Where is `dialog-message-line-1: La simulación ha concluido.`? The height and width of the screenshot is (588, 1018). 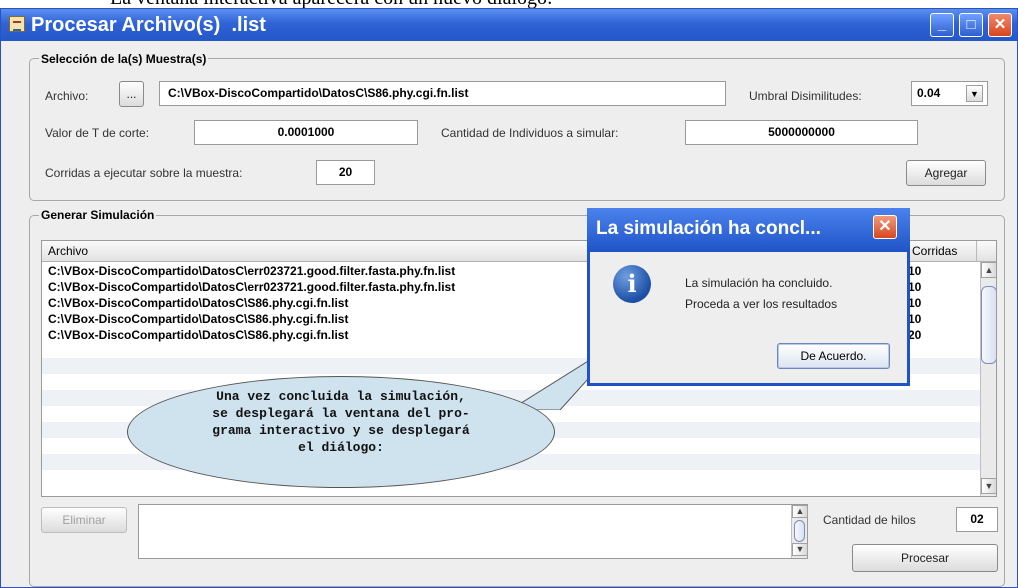
dialog-message-line-1: La simulación ha concluido. is located at coordinates (759, 283).